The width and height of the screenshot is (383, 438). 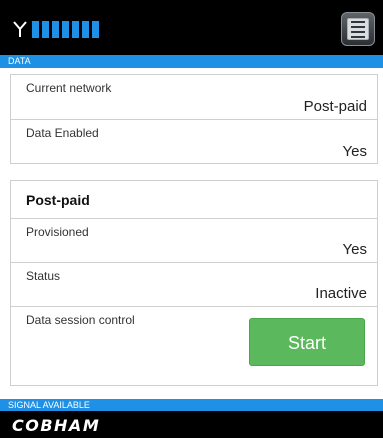 What do you see at coordinates (80, 320) in the screenshot?
I see `data-session-control-label: Data session control` at bounding box center [80, 320].